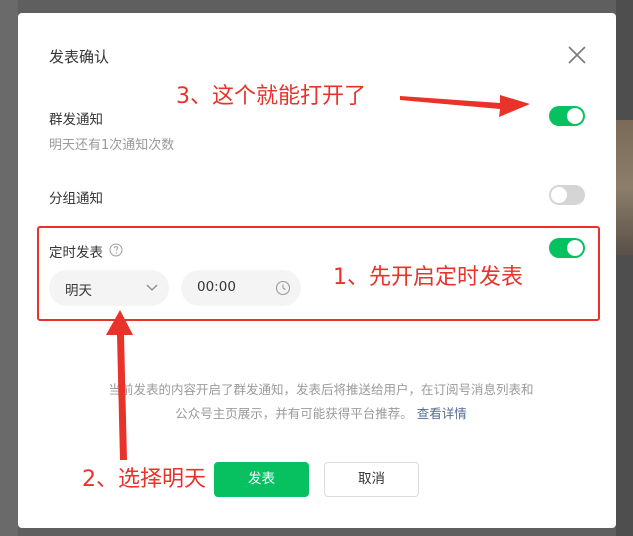 This screenshot has width=633, height=536. I want to click on cancel-button: 取消, so click(371, 479).